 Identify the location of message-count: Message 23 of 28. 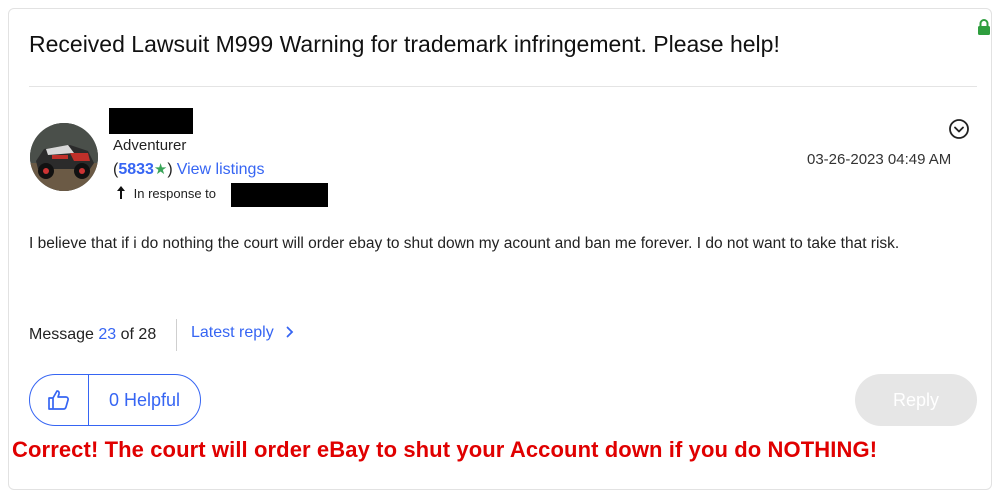
(92, 335).